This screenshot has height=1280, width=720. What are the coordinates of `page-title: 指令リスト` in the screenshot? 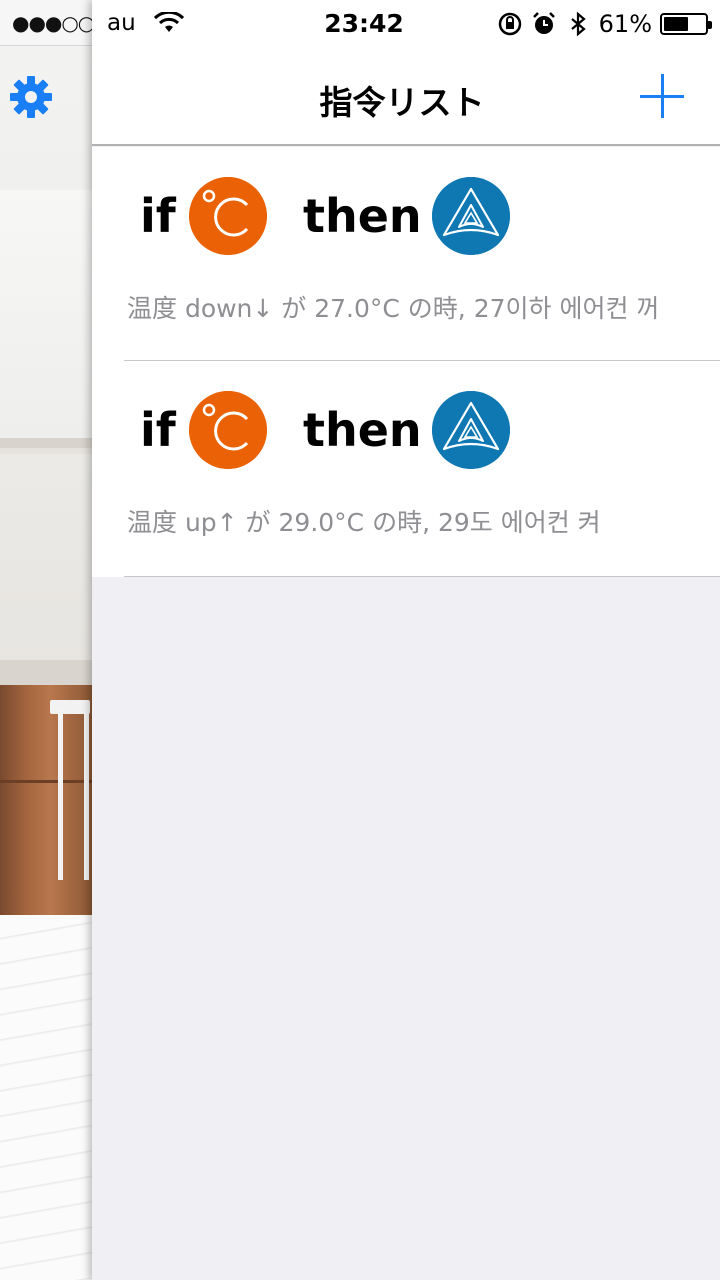 It's located at (402, 102).